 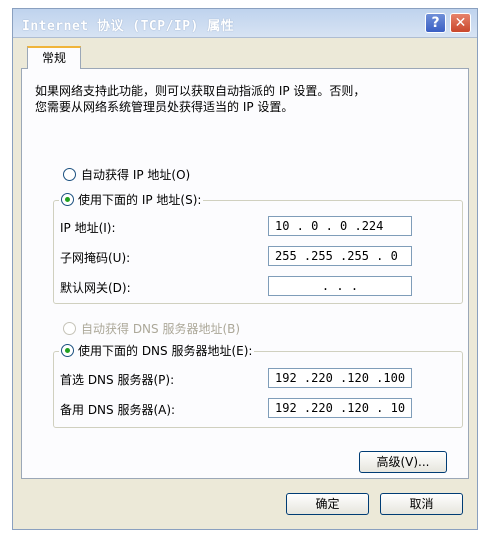 I want to click on preferred-dns-label: 首选 DNS 服务器(P):, so click(x=117, y=380).